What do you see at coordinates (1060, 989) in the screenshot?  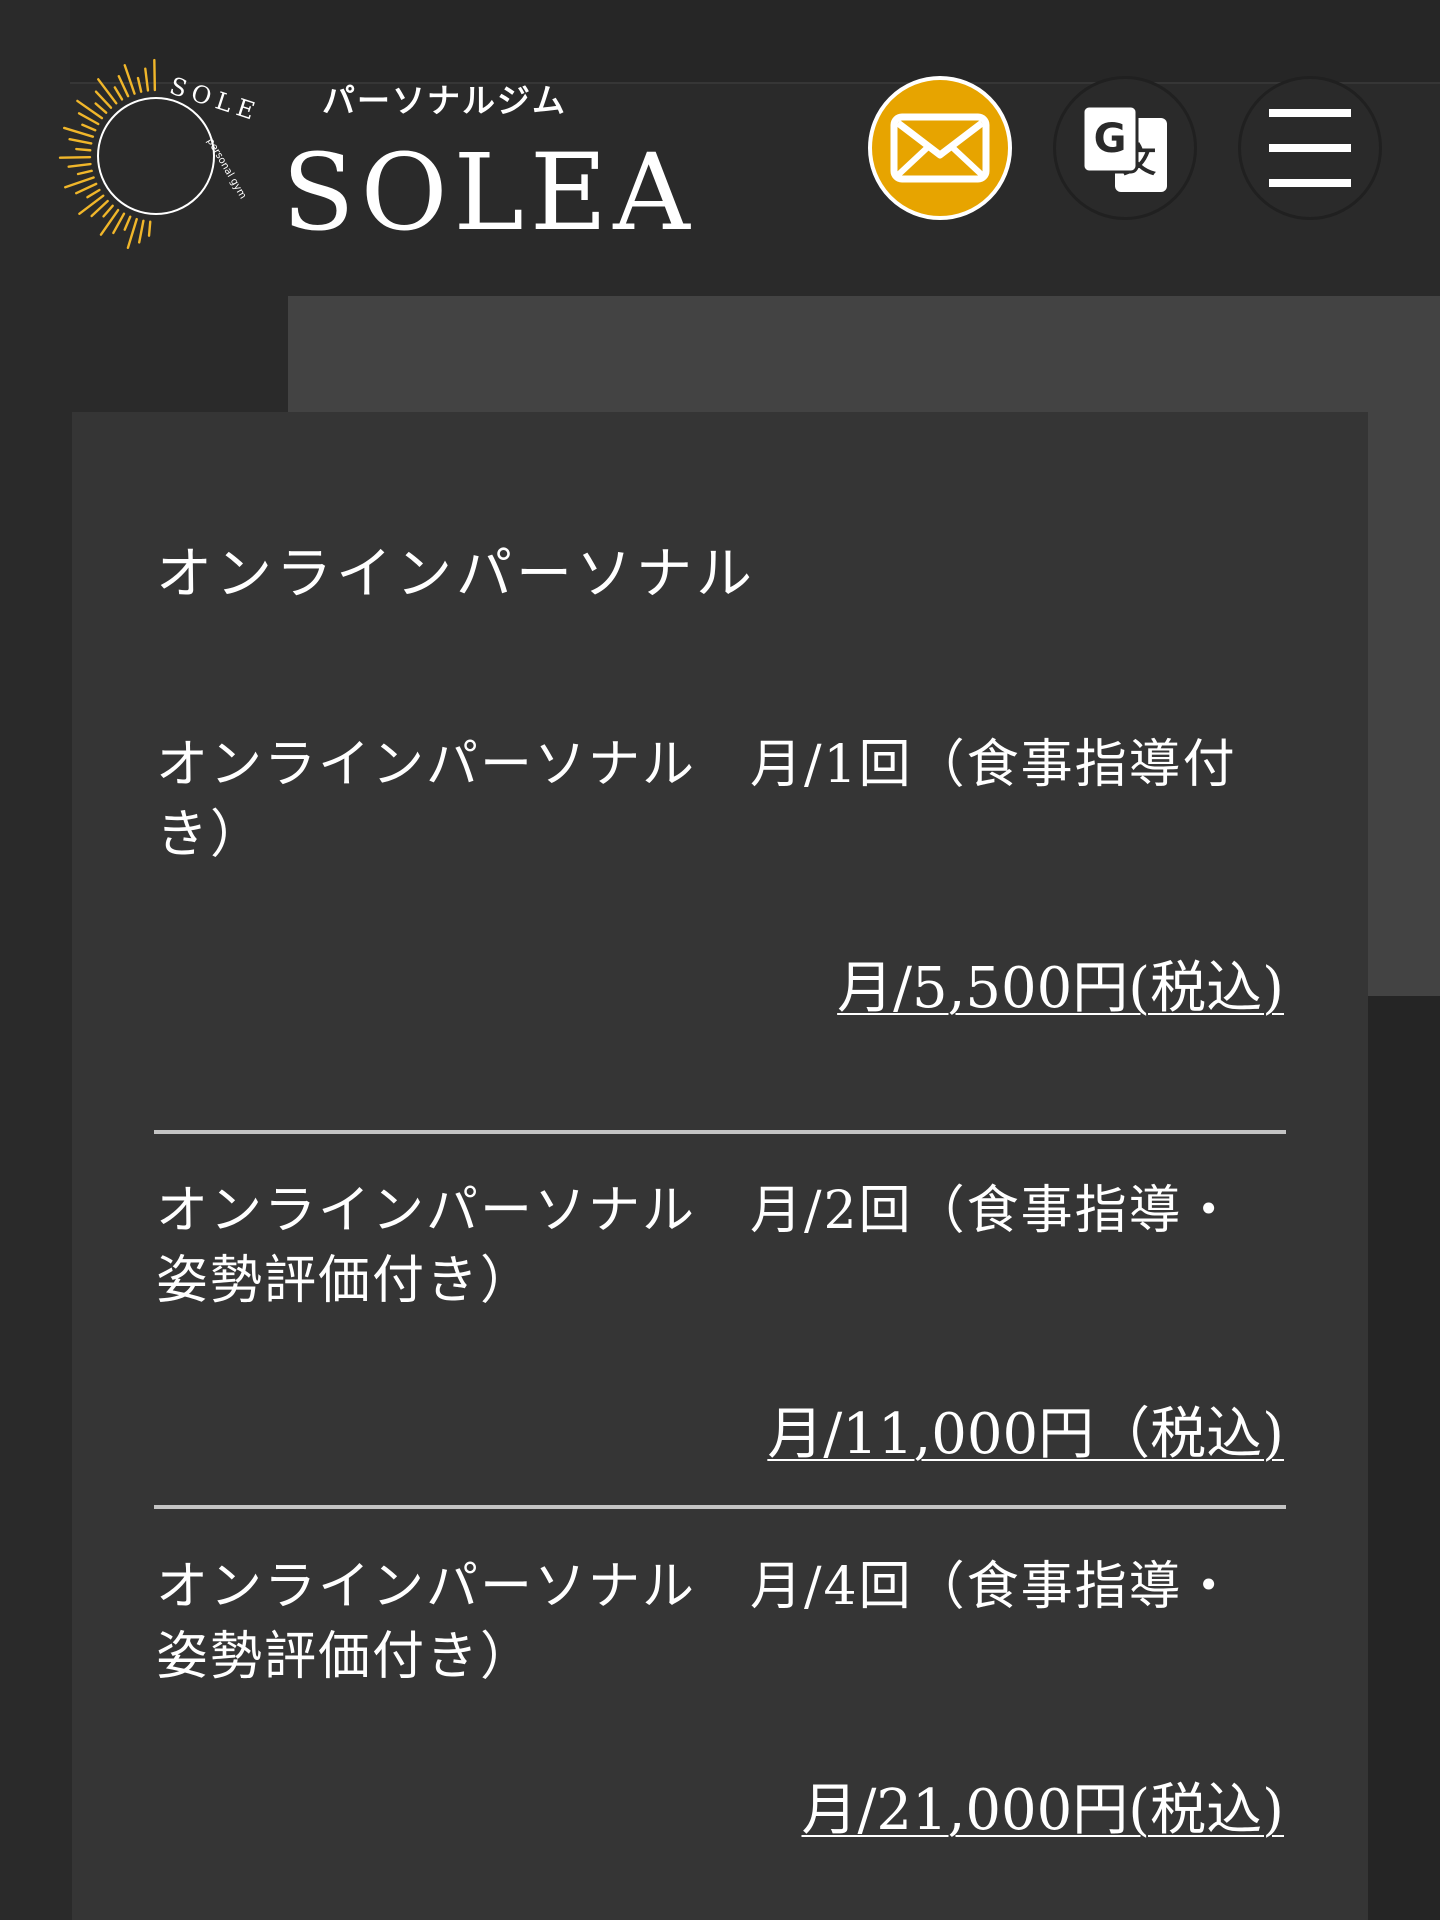 I see `plan-price: 月/5,500円(税込)` at bounding box center [1060, 989].